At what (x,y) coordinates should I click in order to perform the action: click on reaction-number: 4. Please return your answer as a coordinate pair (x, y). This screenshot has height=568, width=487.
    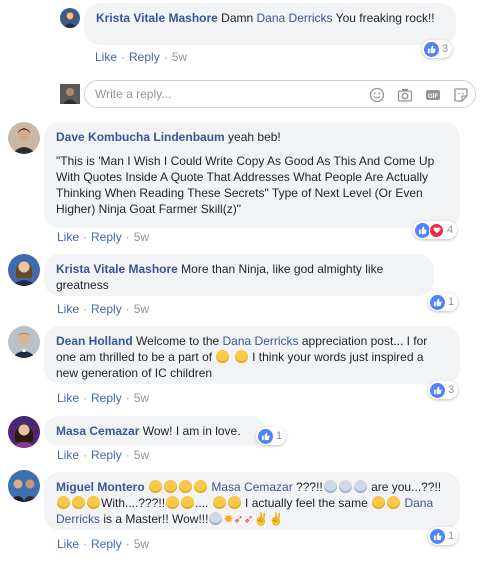
    Looking at the image, I should click on (450, 230).